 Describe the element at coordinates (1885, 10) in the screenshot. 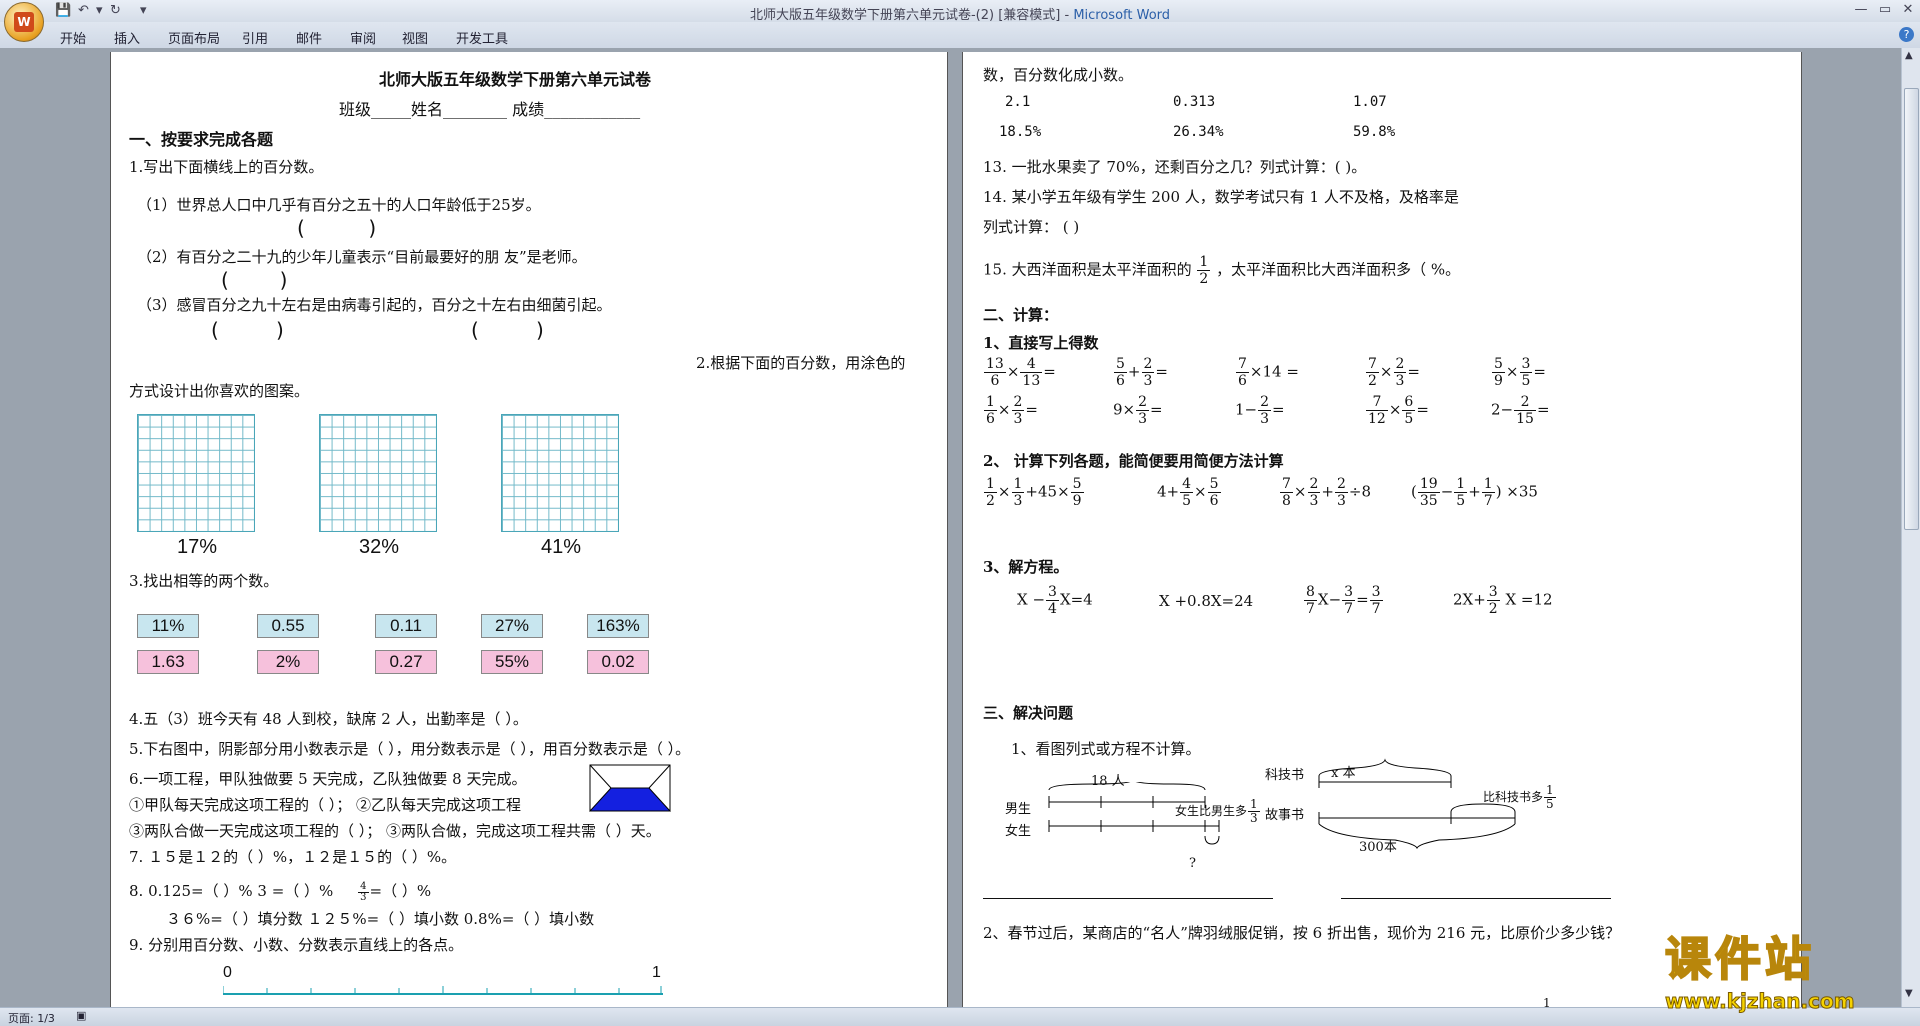

I see `maximize-icon: ▭` at that location.